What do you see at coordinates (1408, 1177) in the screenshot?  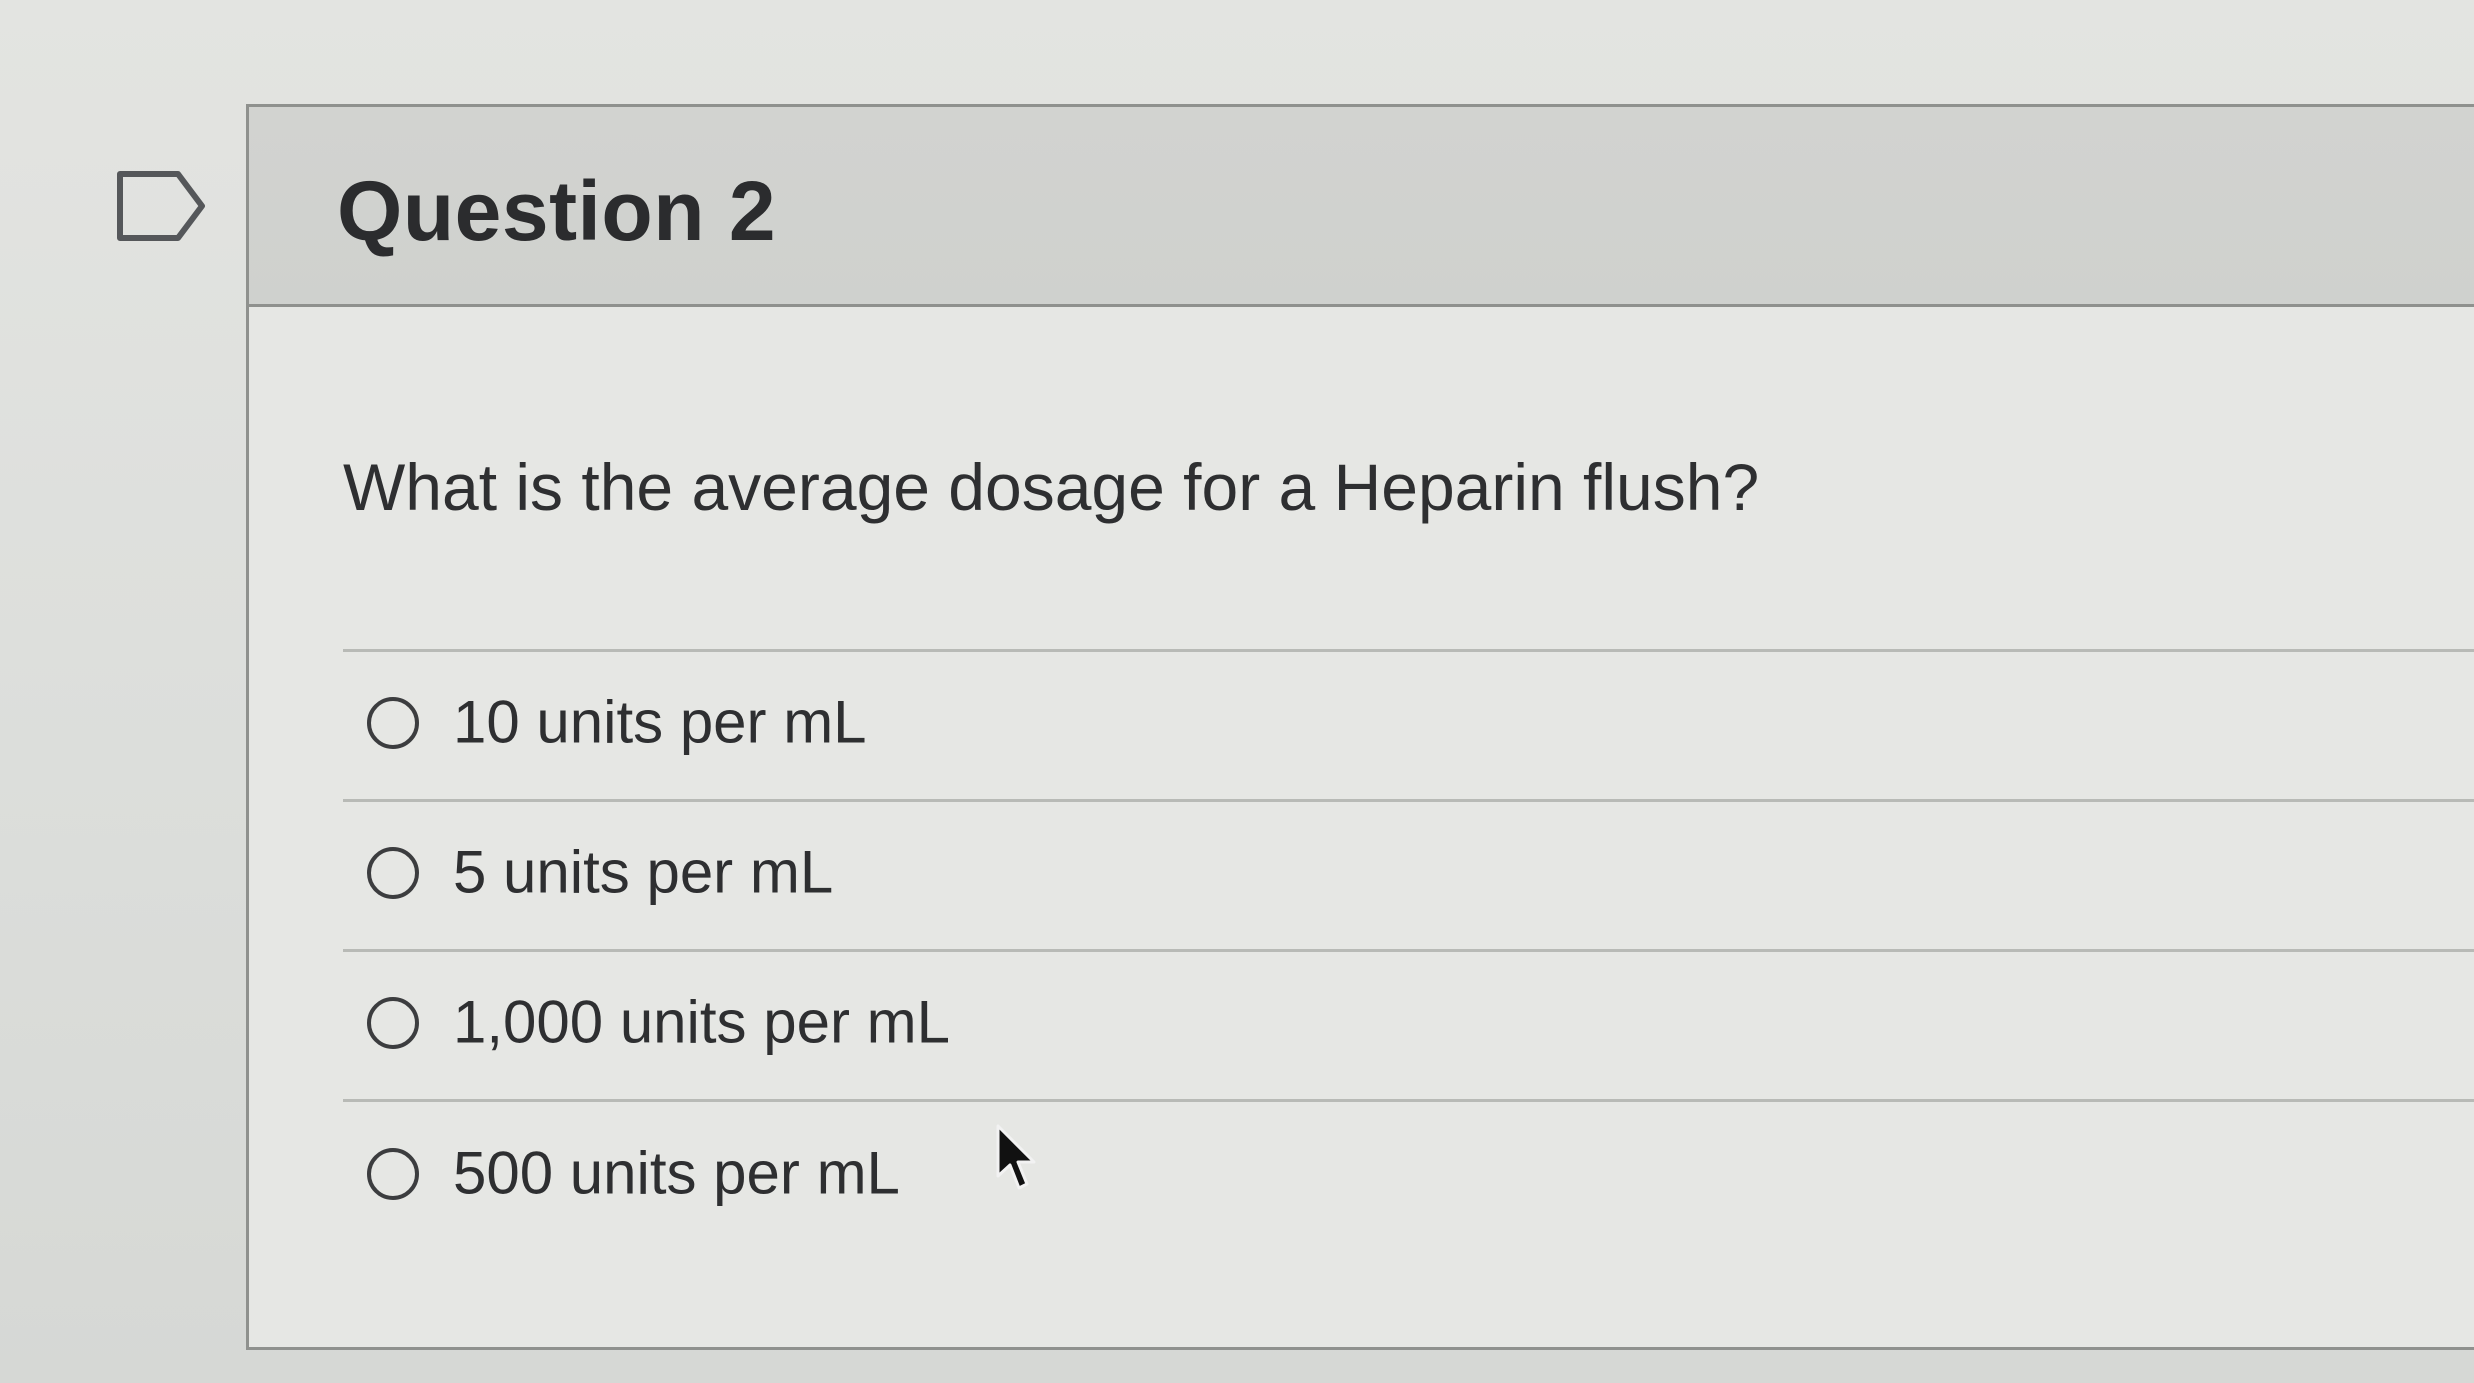 I see `answer-option-4: 500 units per mL` at bounding box center [1408, 1177].